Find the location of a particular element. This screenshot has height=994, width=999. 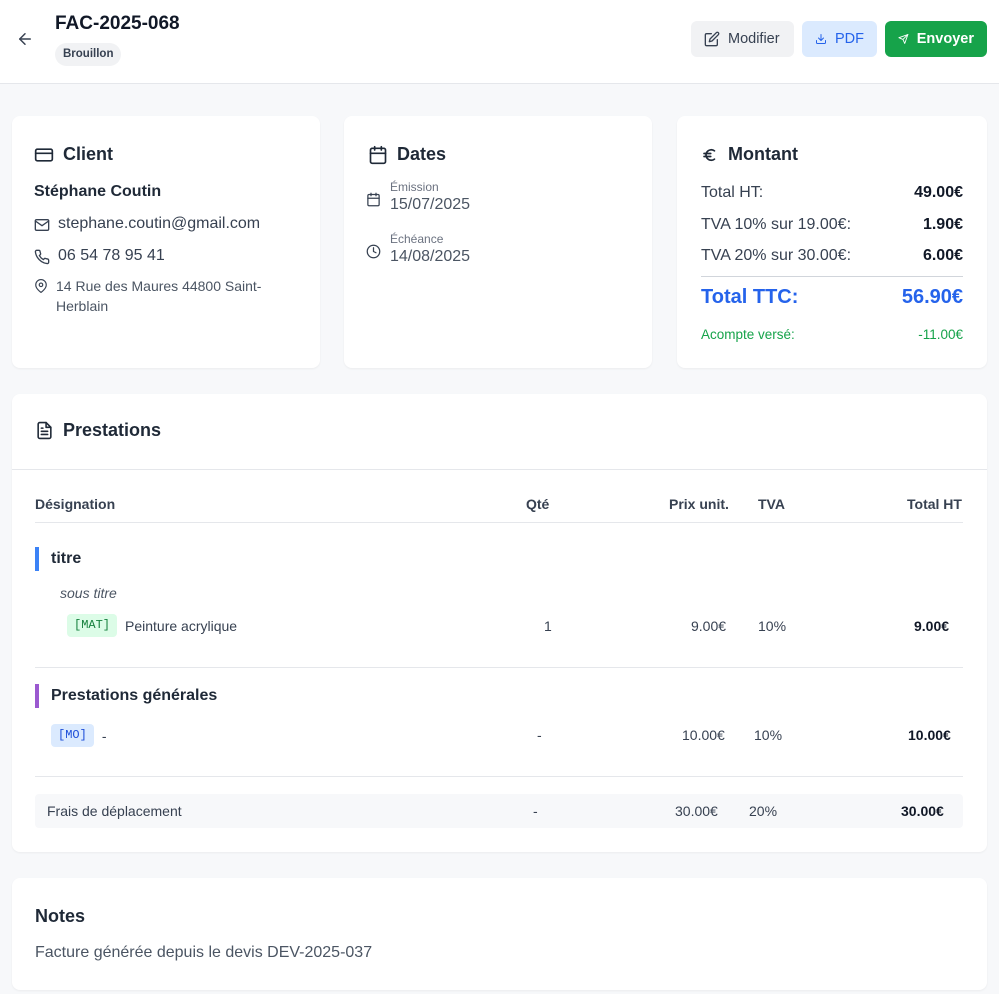

section-title: titre is located at coordinates (58, 559).